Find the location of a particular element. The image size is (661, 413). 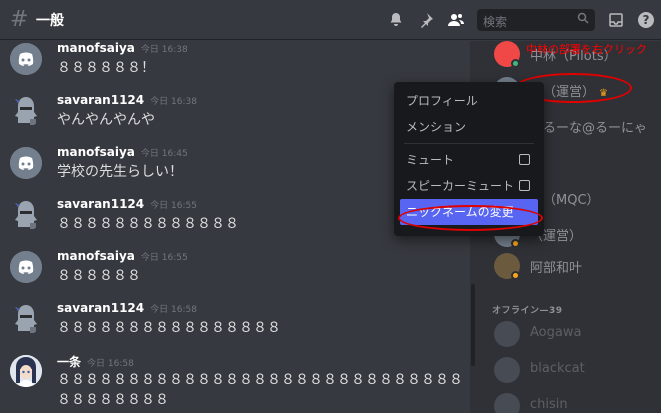

member-name: blackcat is located at coordinates (557, 368).